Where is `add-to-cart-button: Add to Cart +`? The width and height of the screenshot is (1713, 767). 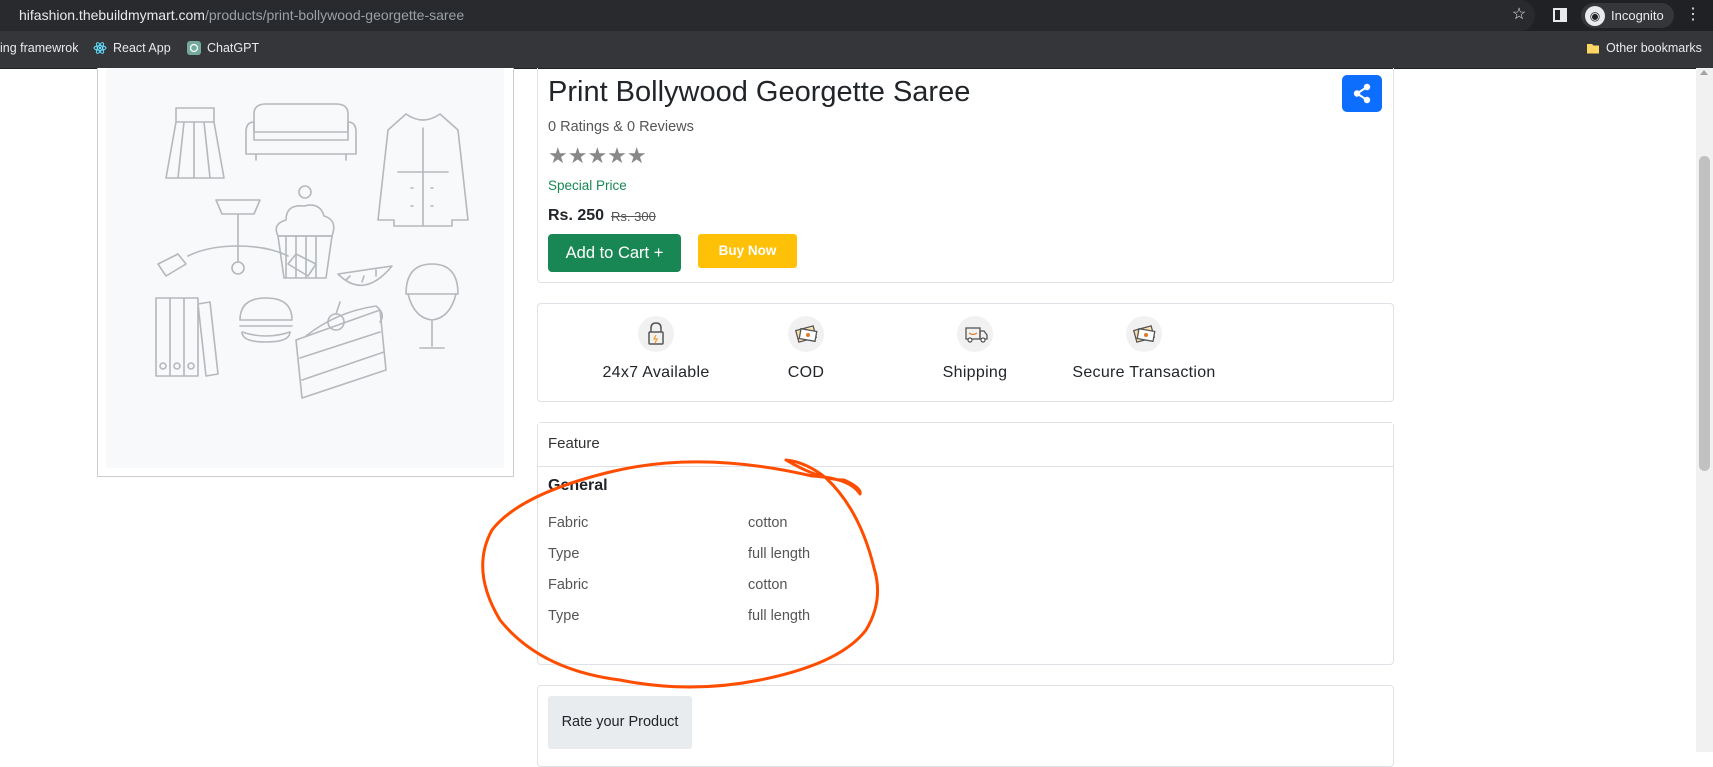
add-to-cart-button: Add to Cart + is located at coordinates (614, 253).